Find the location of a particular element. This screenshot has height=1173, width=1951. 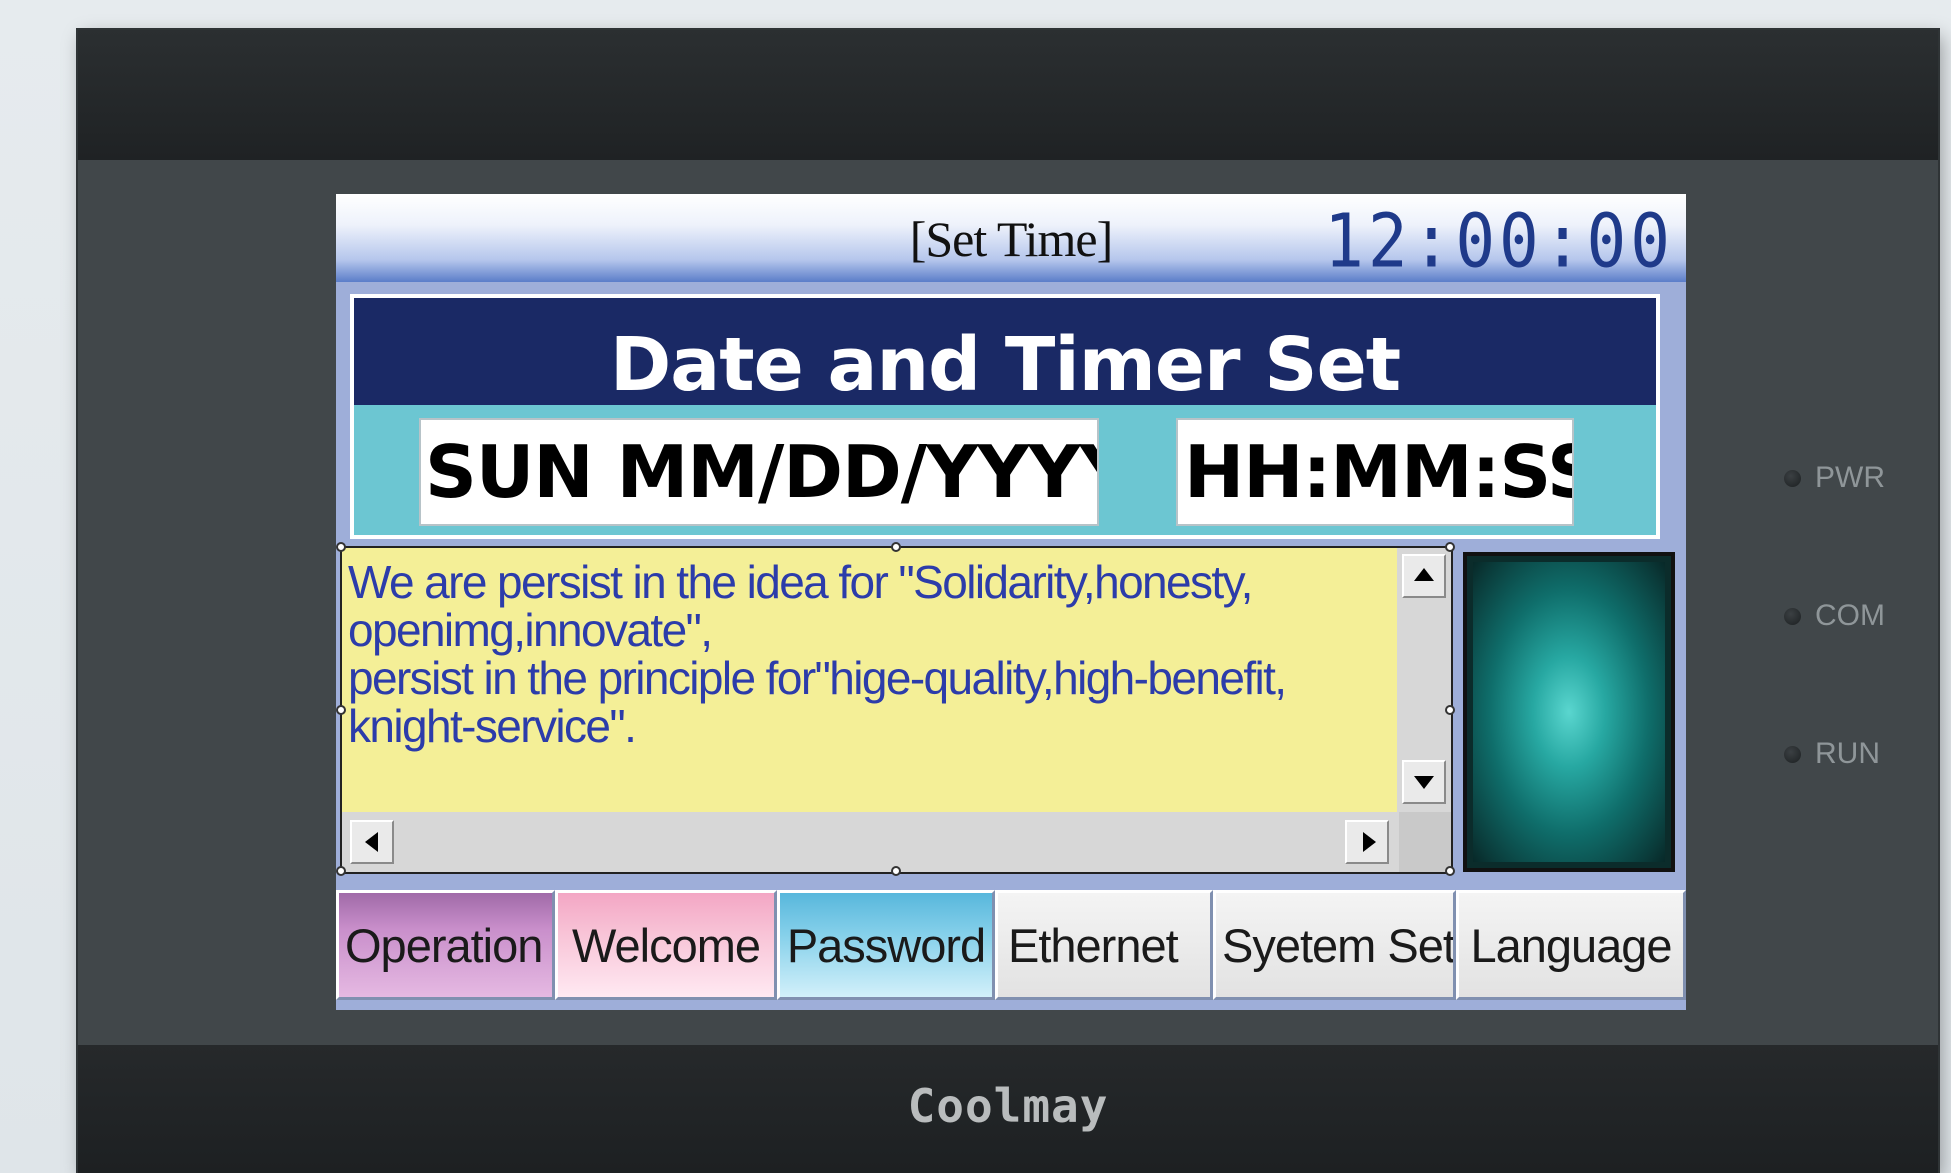

clock-display: 12:00:00 is located at coordinates (1499, 241).